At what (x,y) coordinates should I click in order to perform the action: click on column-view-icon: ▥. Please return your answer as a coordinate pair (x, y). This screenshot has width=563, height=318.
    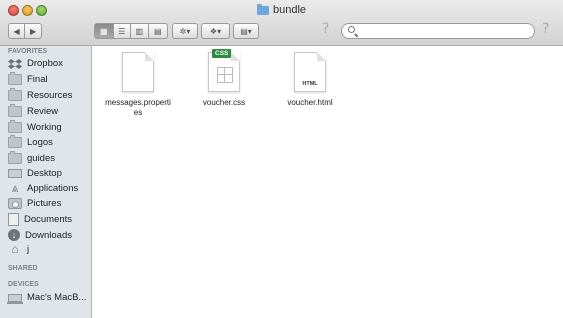
    Looking at the image, I should click on (139, 31).